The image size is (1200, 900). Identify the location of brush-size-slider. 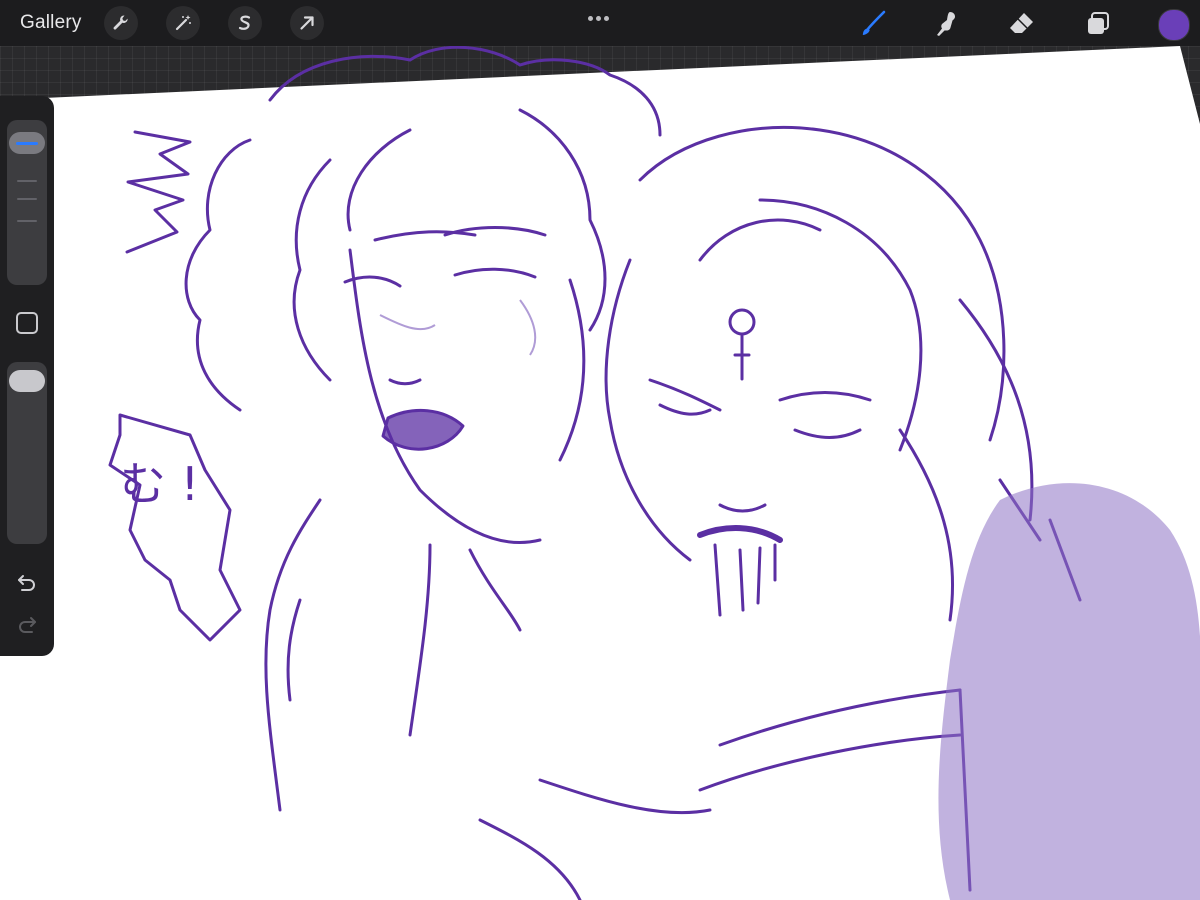
(27, 202).